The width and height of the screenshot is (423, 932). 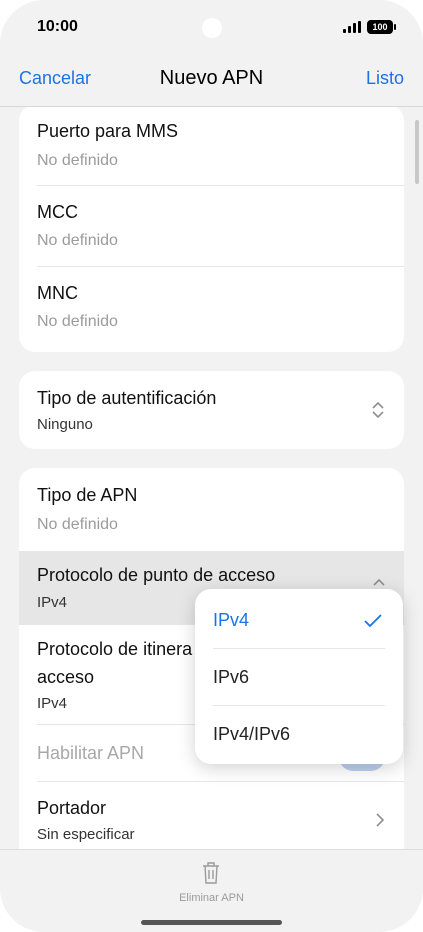 I want to click on option-ipv6-label: IPv6, so click(x=231, y=677).